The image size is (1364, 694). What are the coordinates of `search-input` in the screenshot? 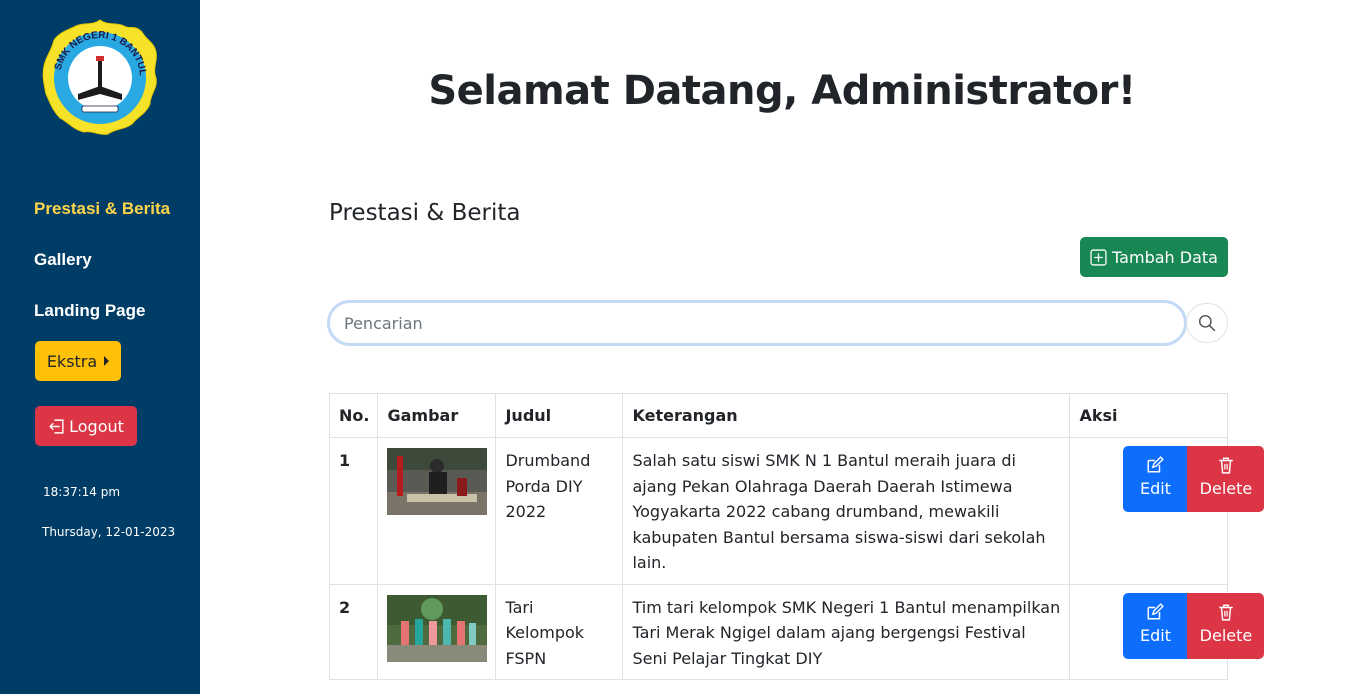 It's located at (757, 323).